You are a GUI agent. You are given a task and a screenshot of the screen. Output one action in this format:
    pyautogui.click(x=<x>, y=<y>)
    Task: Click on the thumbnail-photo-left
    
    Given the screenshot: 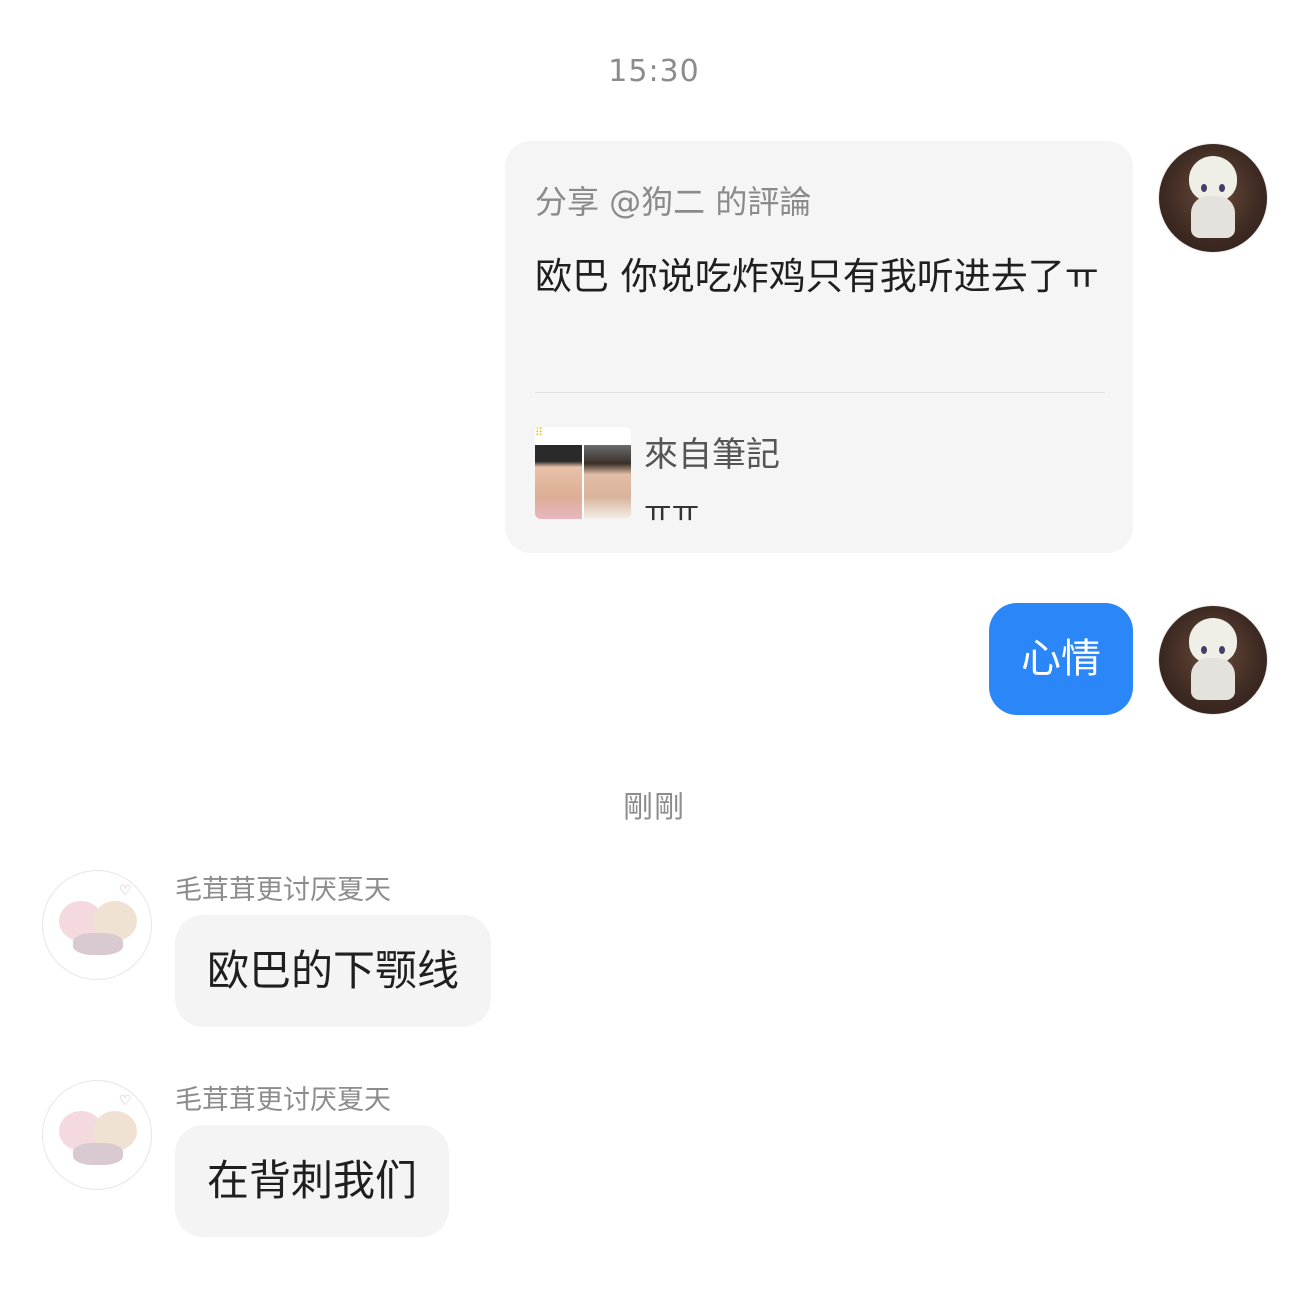 What is the action you would take?
    pyautogui.click(x=558, y=482)
    